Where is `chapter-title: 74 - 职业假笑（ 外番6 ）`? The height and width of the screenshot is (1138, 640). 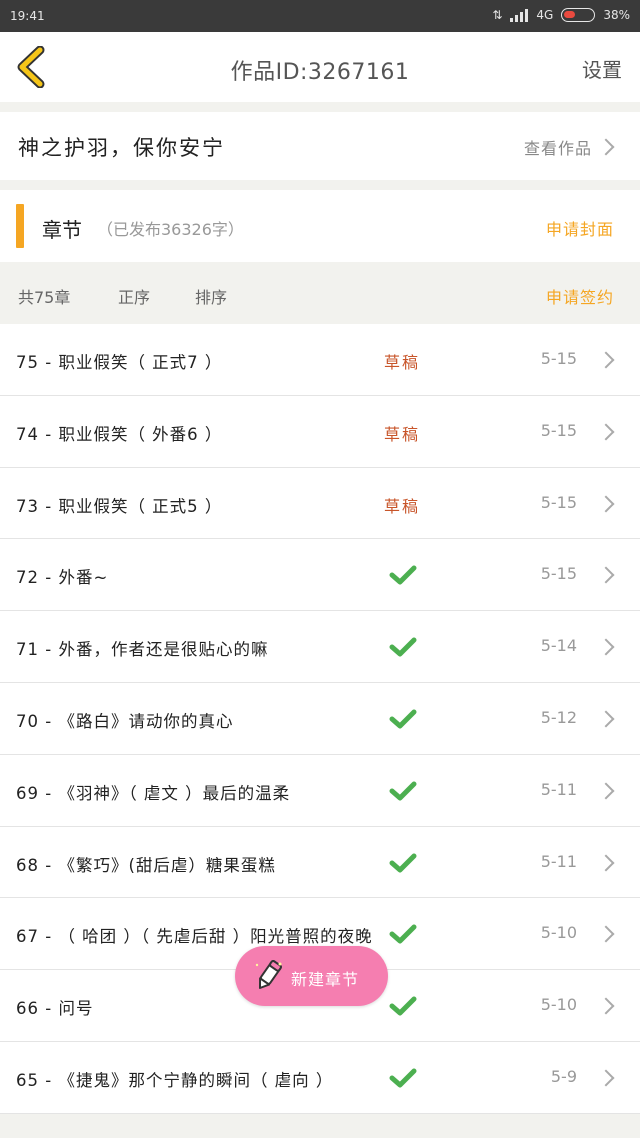
chapter-title: 74 - 职业假笑（ 外番6 ） is located at coordinates (119, 434).